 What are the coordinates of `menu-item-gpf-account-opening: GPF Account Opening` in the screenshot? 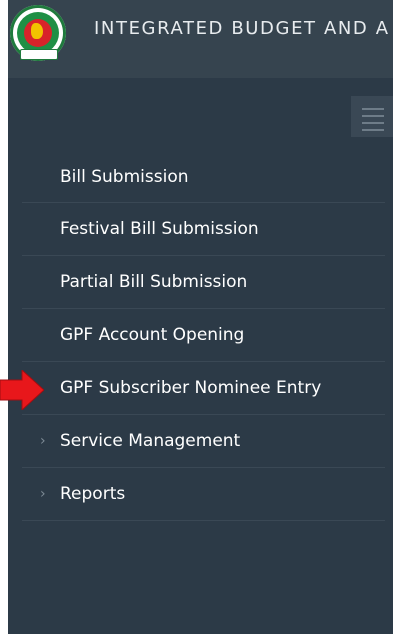 It's located at (203, 335).